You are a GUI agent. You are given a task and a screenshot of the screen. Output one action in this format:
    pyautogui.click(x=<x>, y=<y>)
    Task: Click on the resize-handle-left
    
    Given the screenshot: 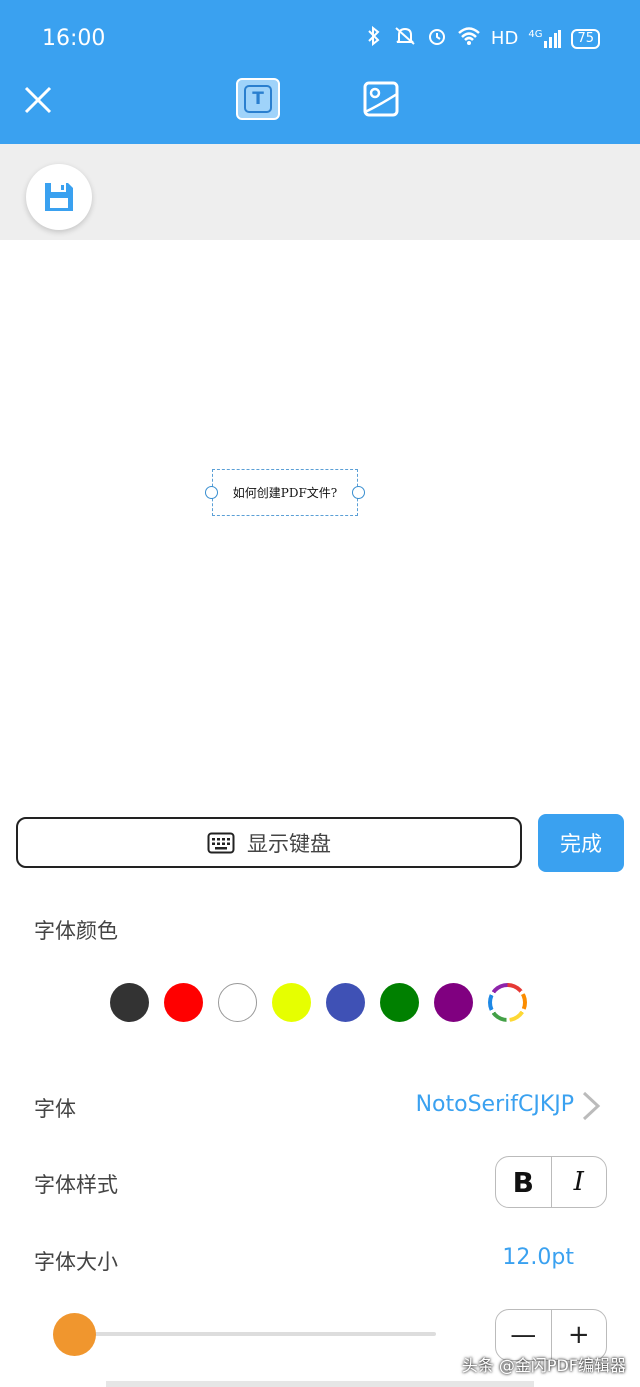 What is the action you would take?
    pyautogui.click(x=211, y=492)
    